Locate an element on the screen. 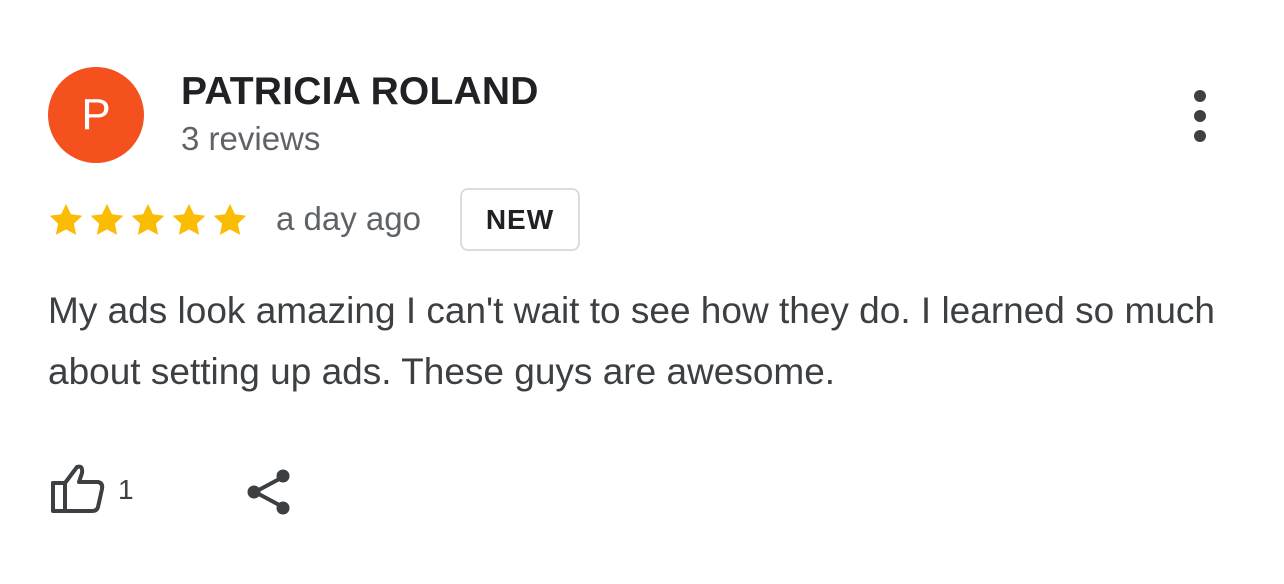 This screenshot has height=584, width=1284. more-vert-icon is located at coordinates (1200, 96).